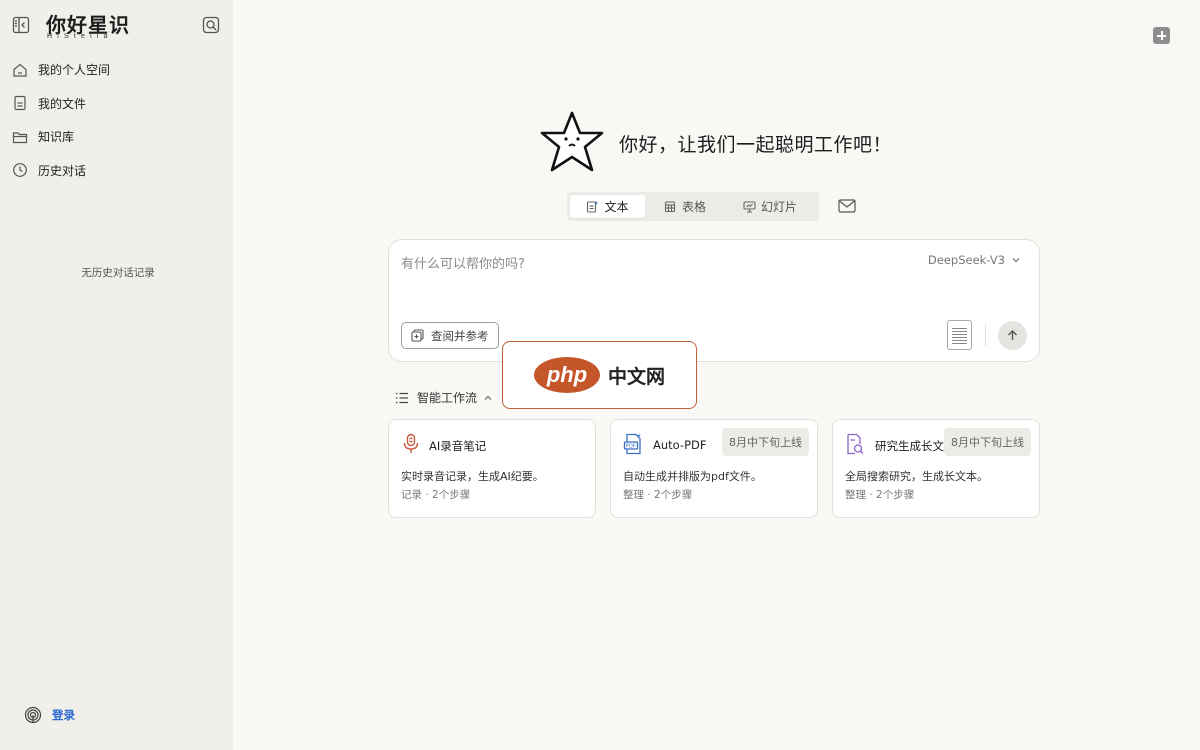 The image size is (1200, 750). What do you see at coordinates (74, 70) in the screenshot?
I see `sidebar-item-label: 我的个人空间` at bounding box center [74, 70].